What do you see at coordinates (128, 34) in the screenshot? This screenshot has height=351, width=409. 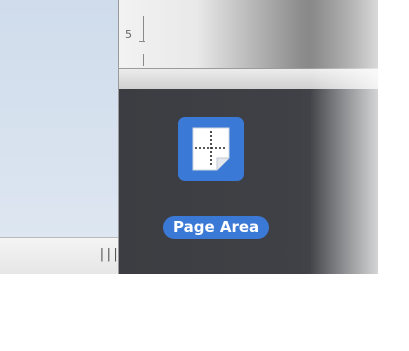 I see `ruler-number: 5` at bounding box center [128, 34].